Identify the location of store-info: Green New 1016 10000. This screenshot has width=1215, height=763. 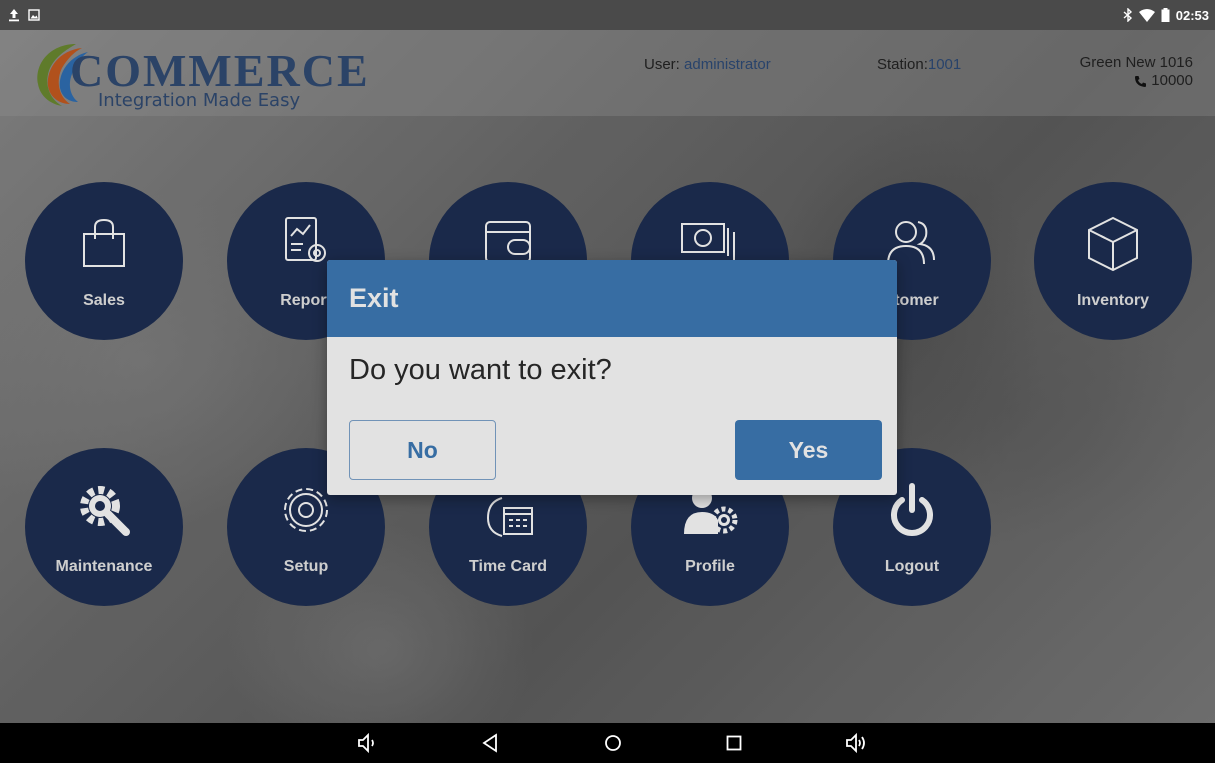
(1136, 73).